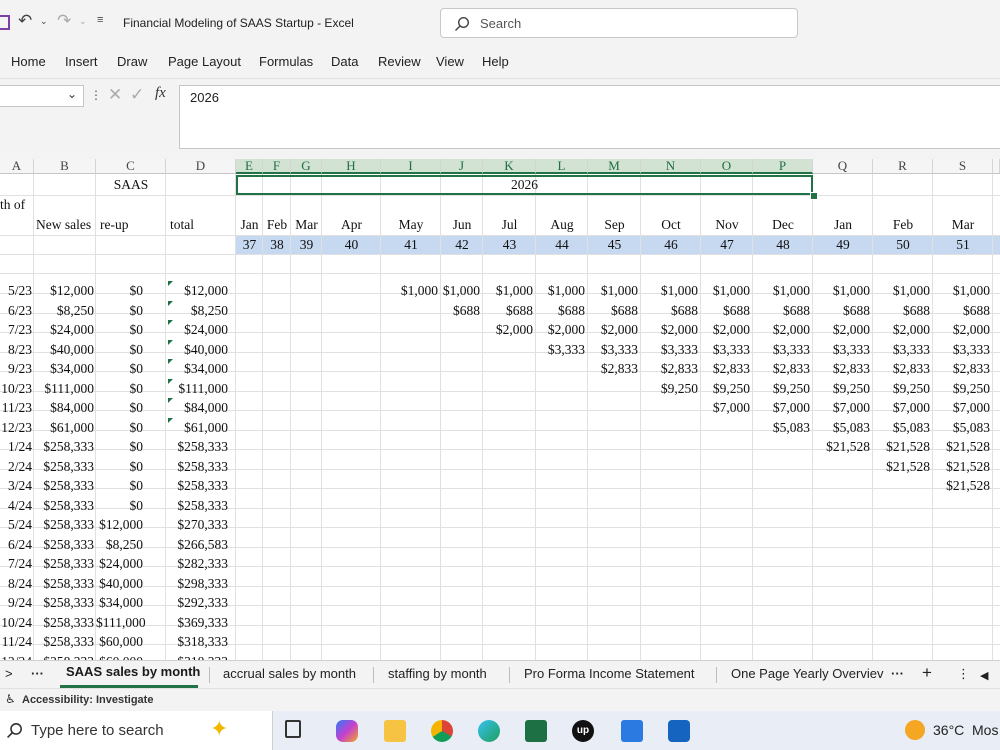 The image size is (1000, 750). What do you see at coordinates (632, 731) in the screenshot?
I see `store-icon` at bounding box center [632, 731].